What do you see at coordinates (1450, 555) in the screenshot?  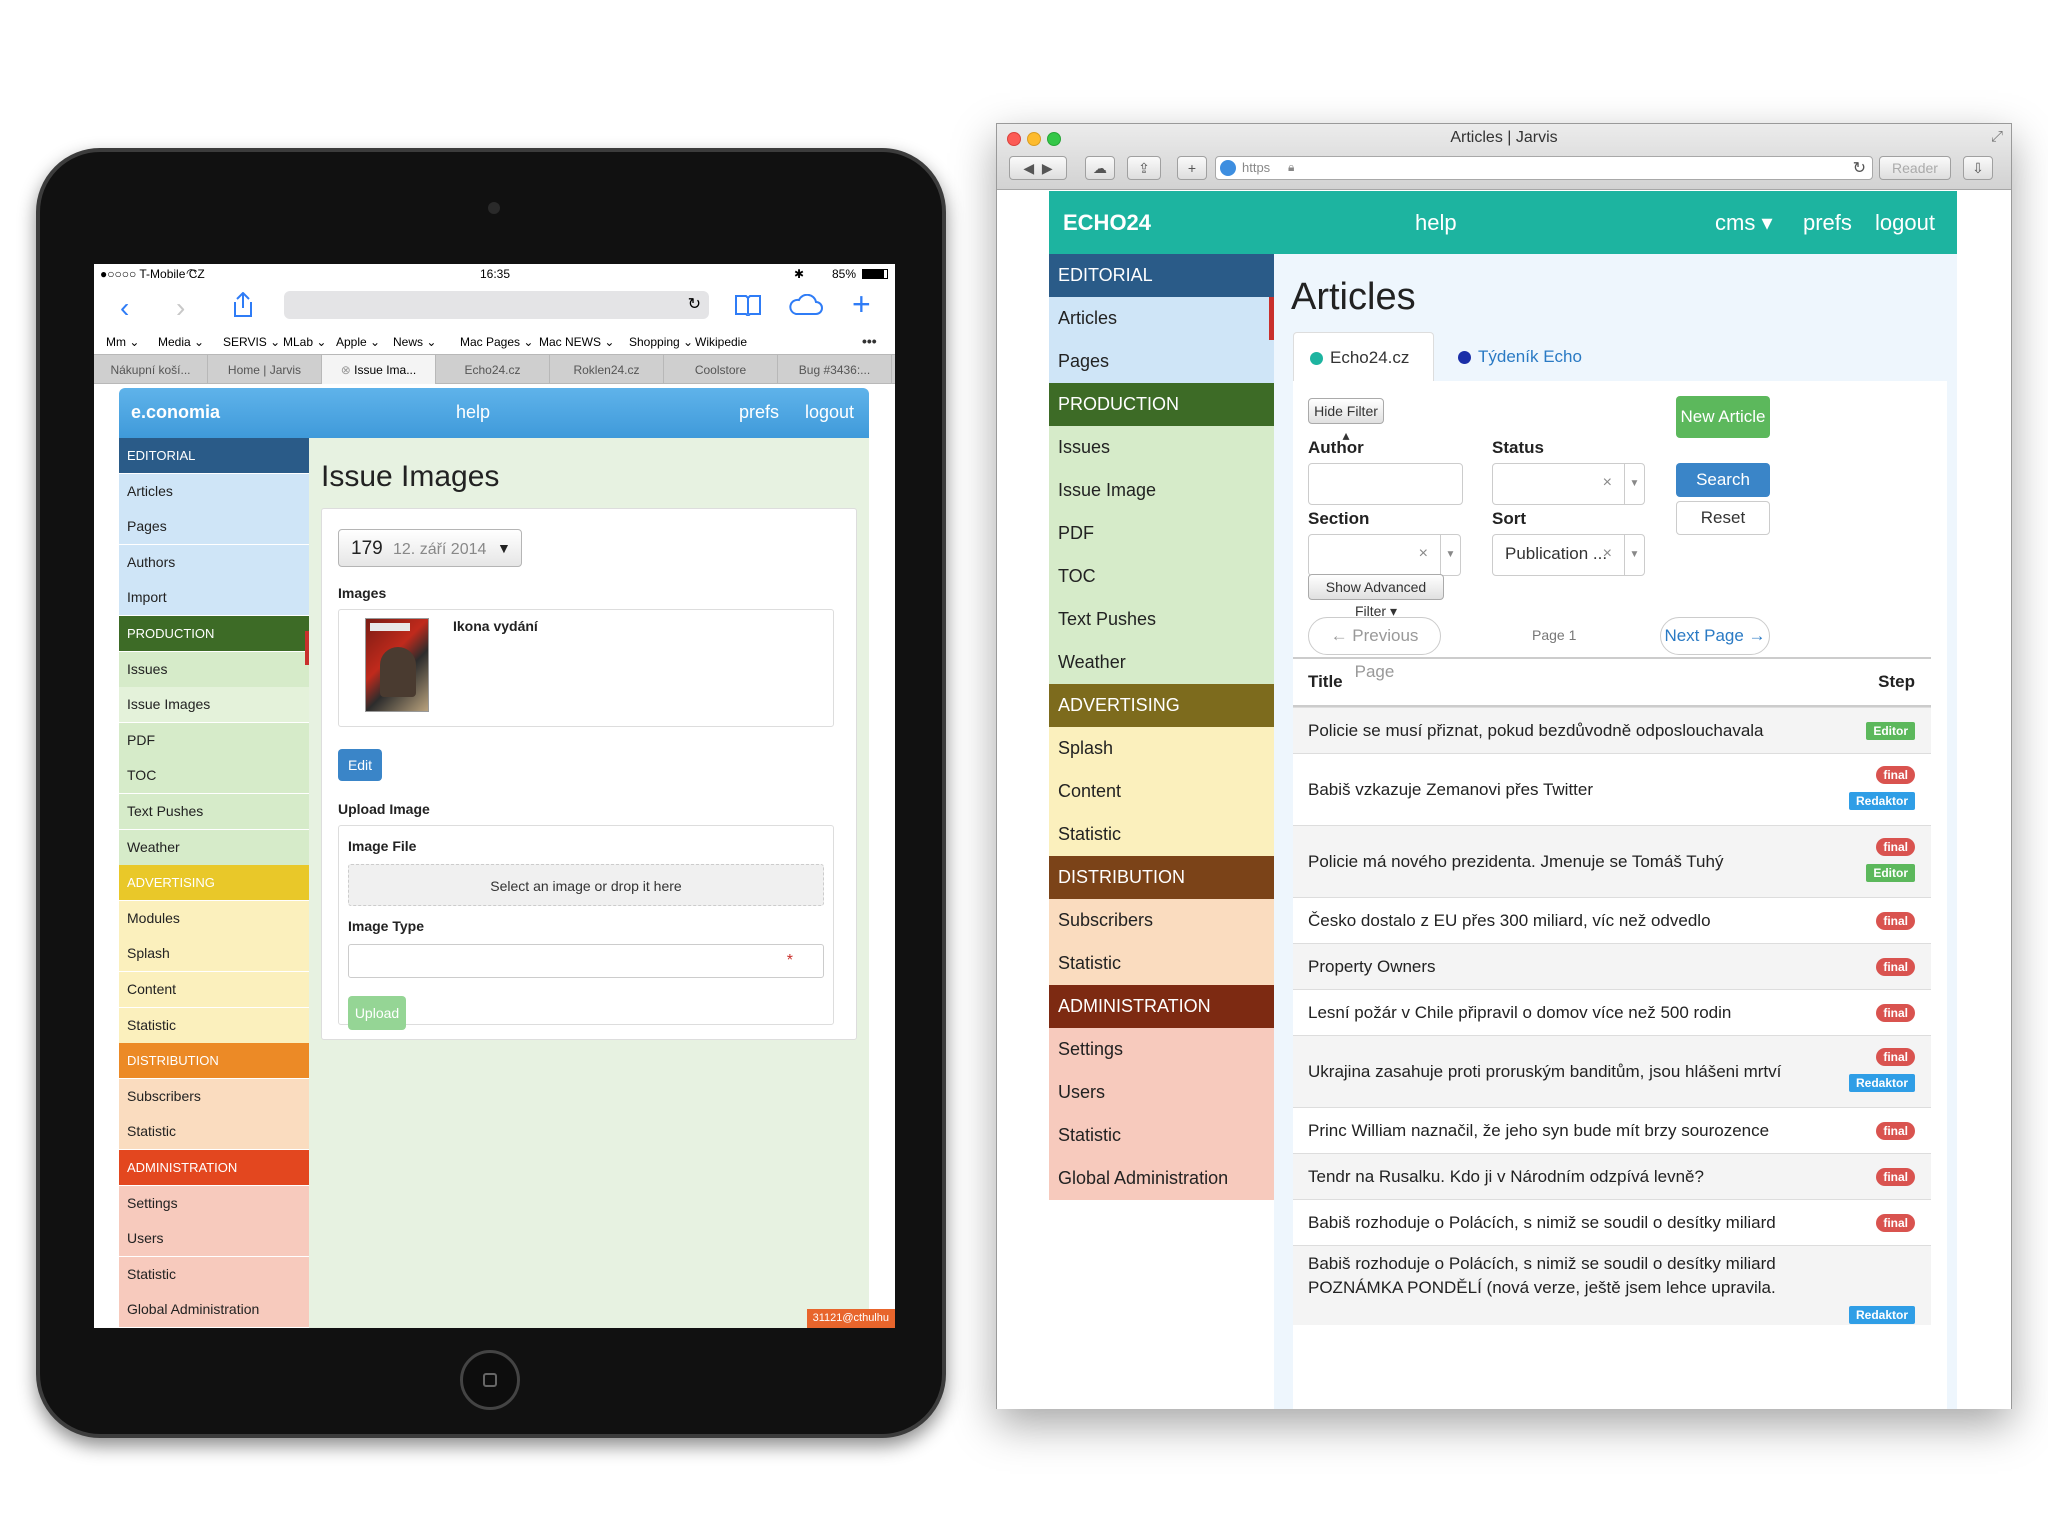 I see `caret-down-icon: ▼` at bounding box center [1450, 555].